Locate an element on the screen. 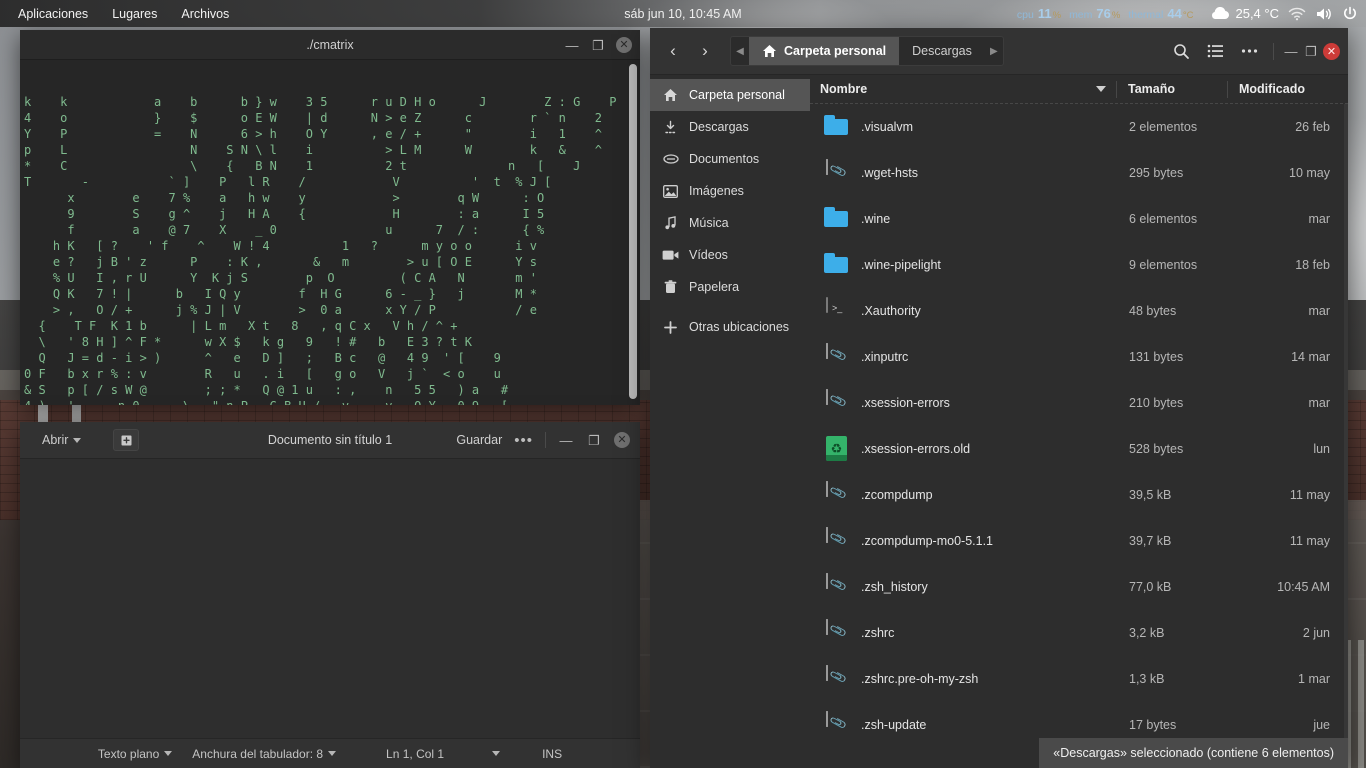  file-name: .visualvm is located at coordinates (887, 127).